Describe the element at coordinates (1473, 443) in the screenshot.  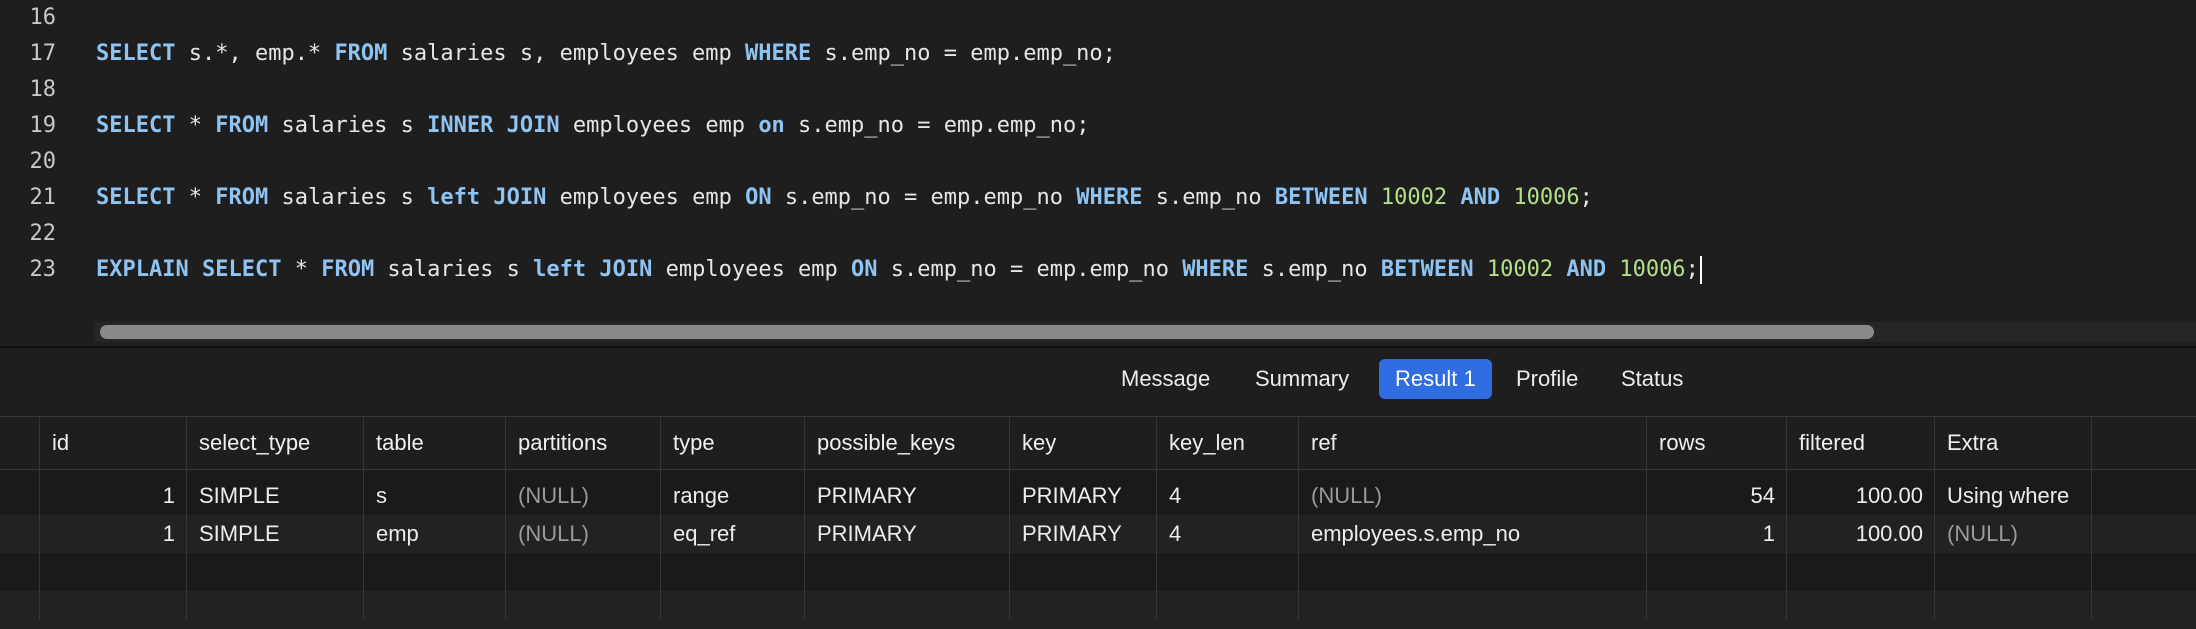
I see `column-header-ref: ref` at that location.